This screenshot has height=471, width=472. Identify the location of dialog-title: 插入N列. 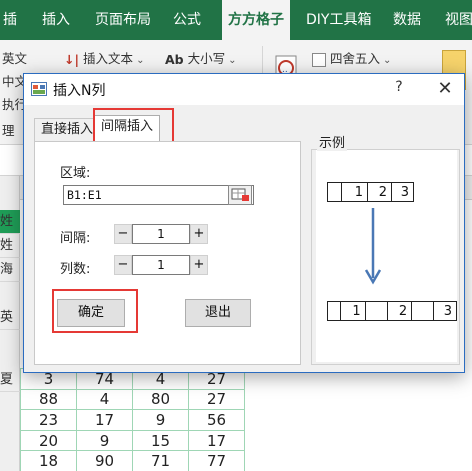
(79, 91).